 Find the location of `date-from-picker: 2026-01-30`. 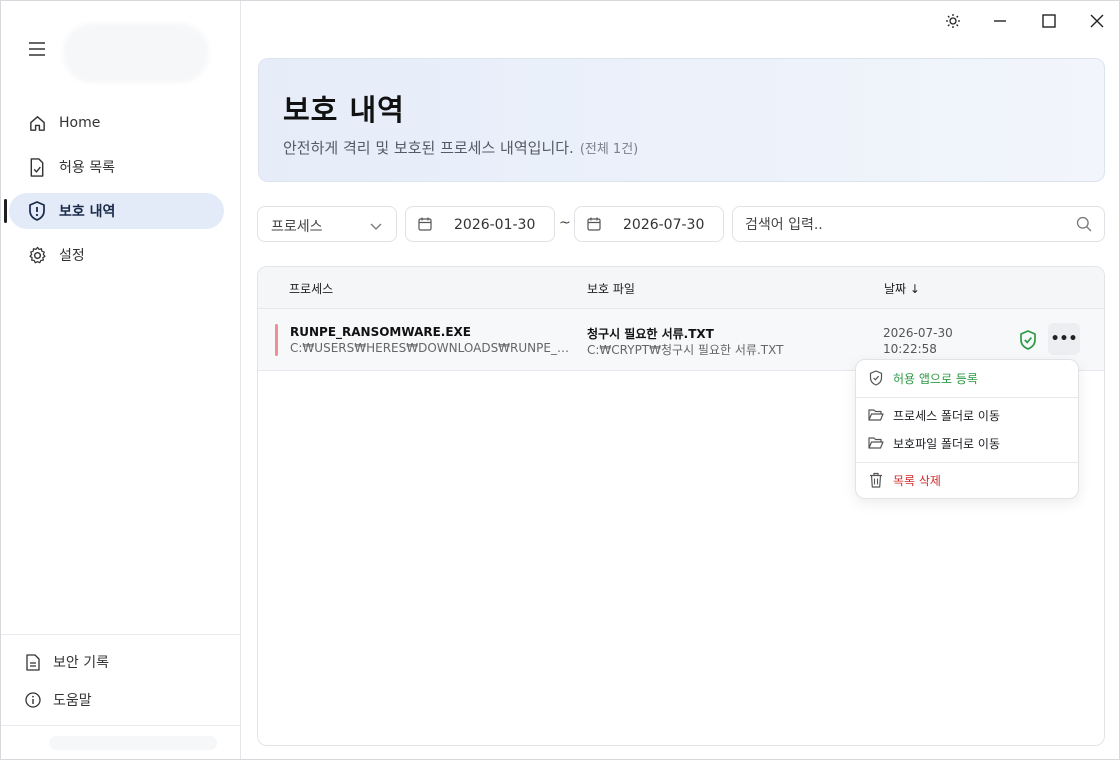

date-from-picker: 2026-01-30 is located at coordinates (480, 224).